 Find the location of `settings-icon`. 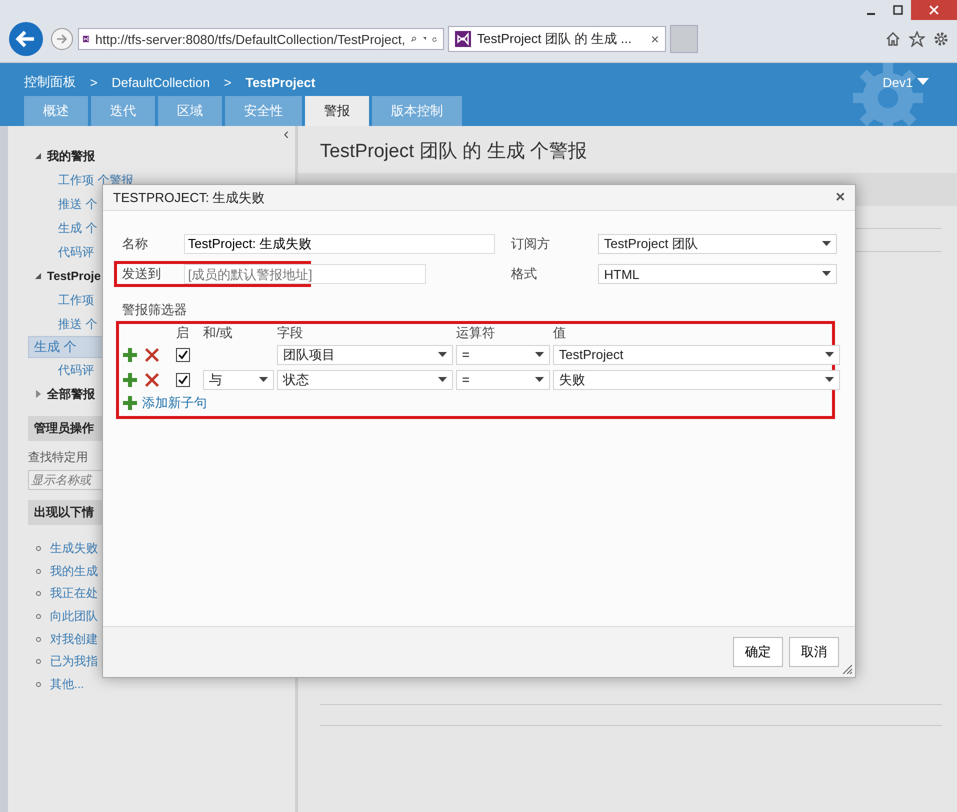

settings-icon is located at coordinates (941, 39).